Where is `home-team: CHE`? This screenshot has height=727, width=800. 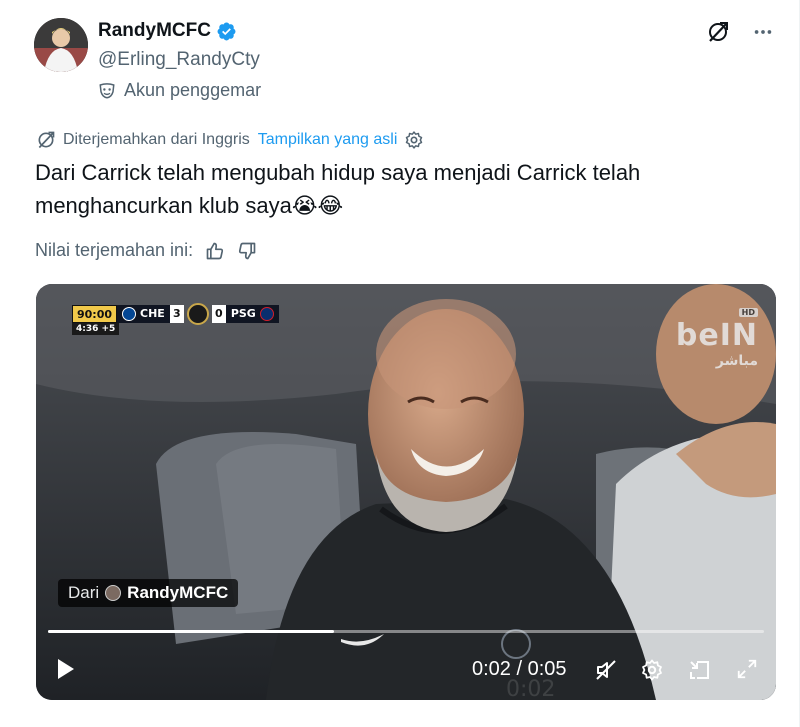 home-team: CHE is located at coordinates (143, 314).